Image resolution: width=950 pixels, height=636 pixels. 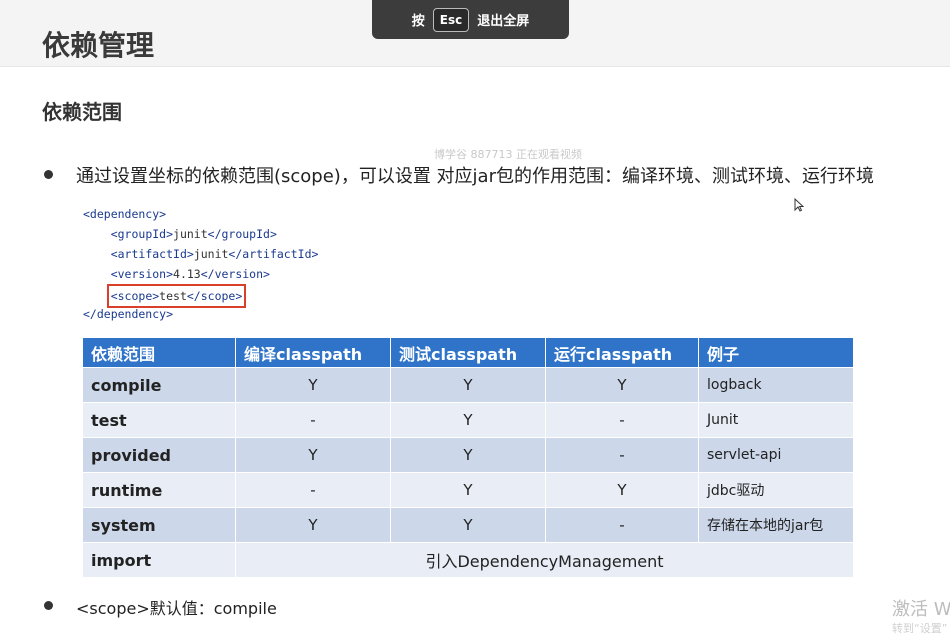 I want to click on bullet-default-scope: <scope>默认值：compile, so click(x=176, y=608).